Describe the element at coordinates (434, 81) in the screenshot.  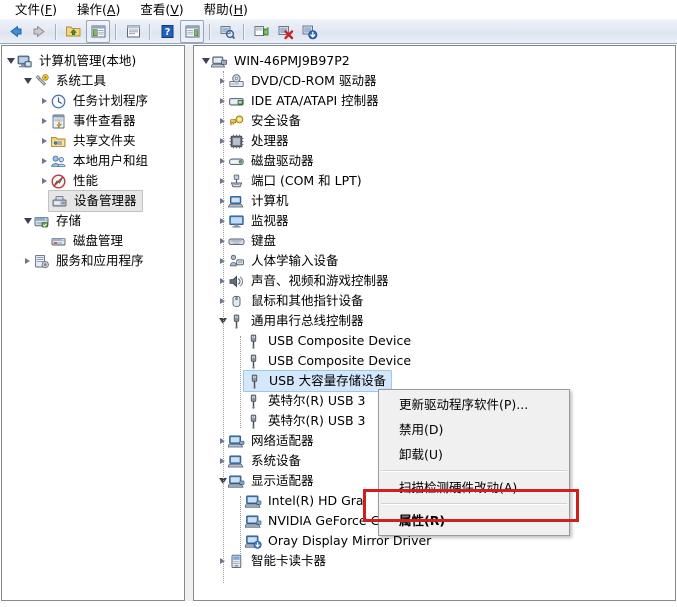
I see `device-tree-item-row: DVD/CD-ROM 驱动器` at that location.